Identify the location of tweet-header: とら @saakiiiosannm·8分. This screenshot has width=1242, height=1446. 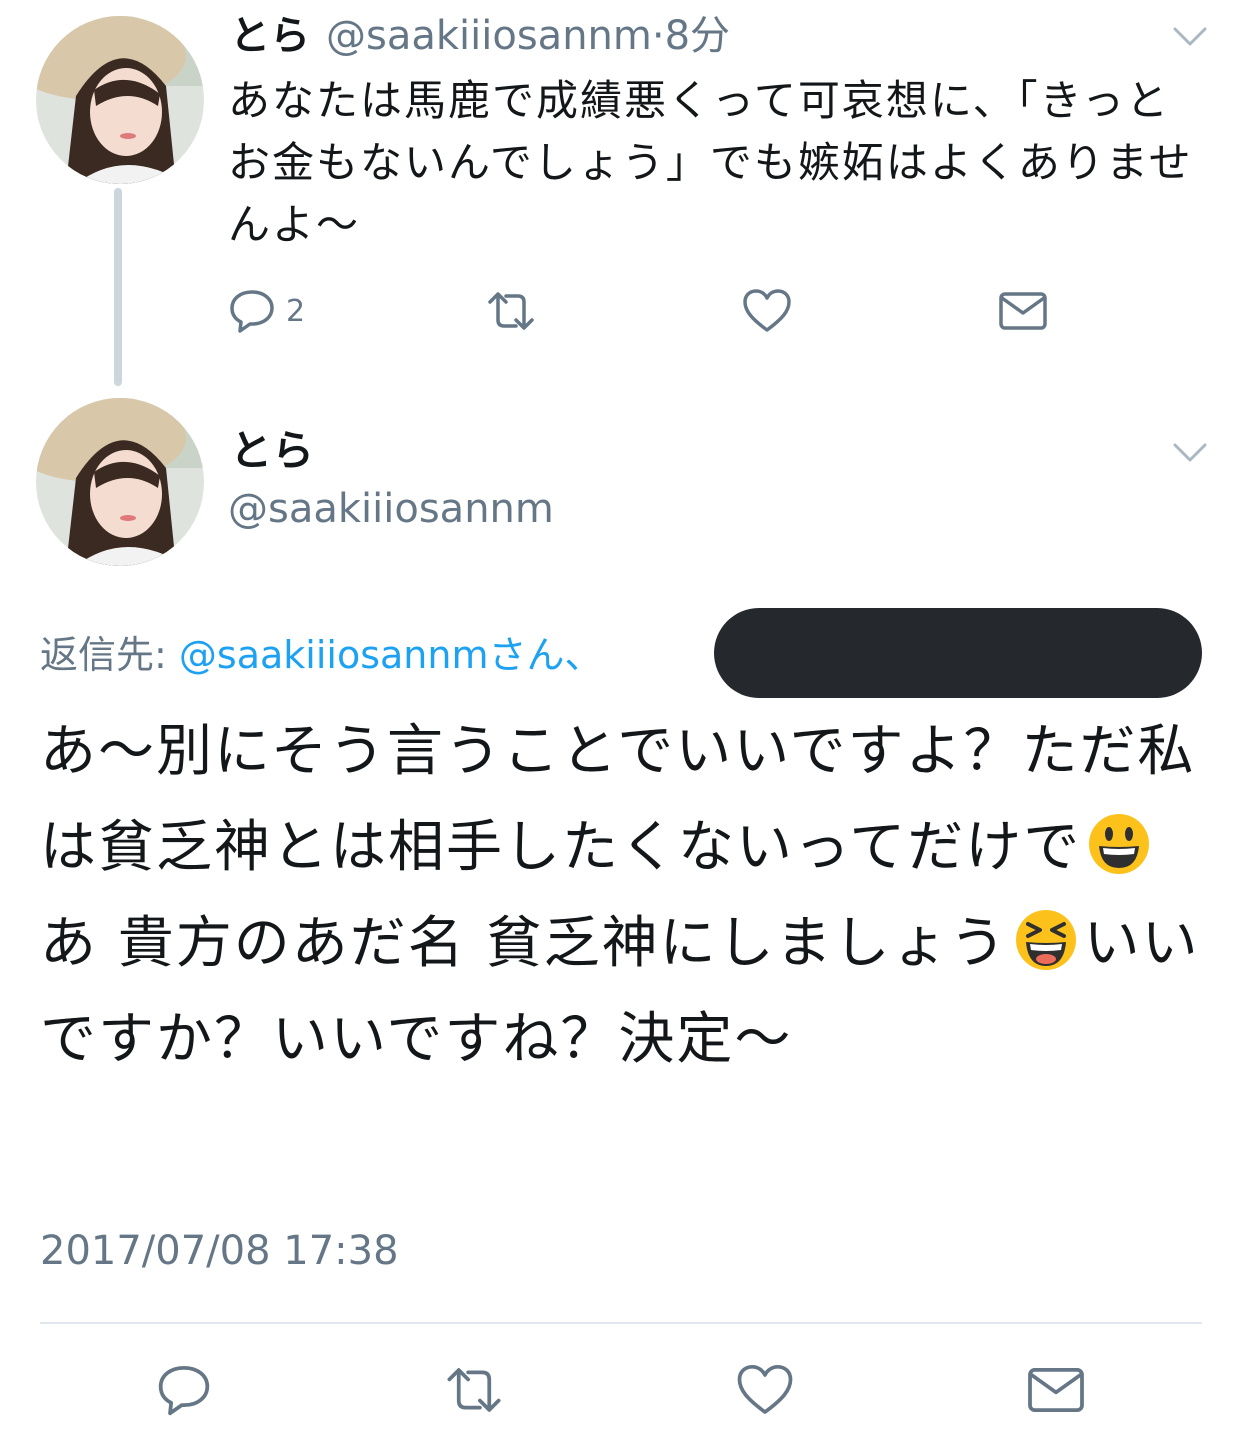
(480, 36).